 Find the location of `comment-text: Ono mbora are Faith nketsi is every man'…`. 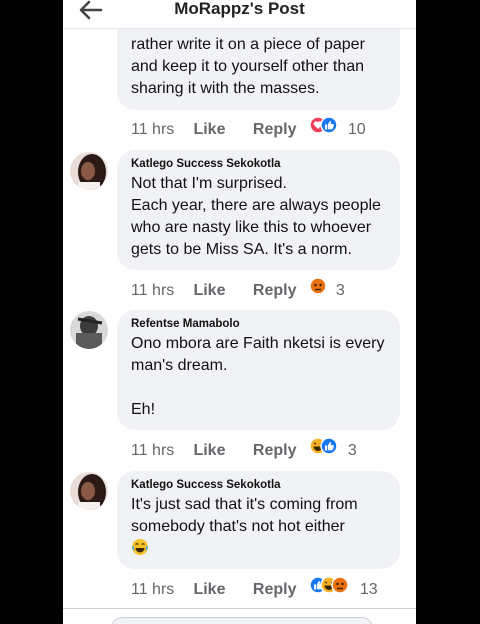

comment-text: Ono mbora are Faith nketsi is every man'… is located at coordinates (258, 376).